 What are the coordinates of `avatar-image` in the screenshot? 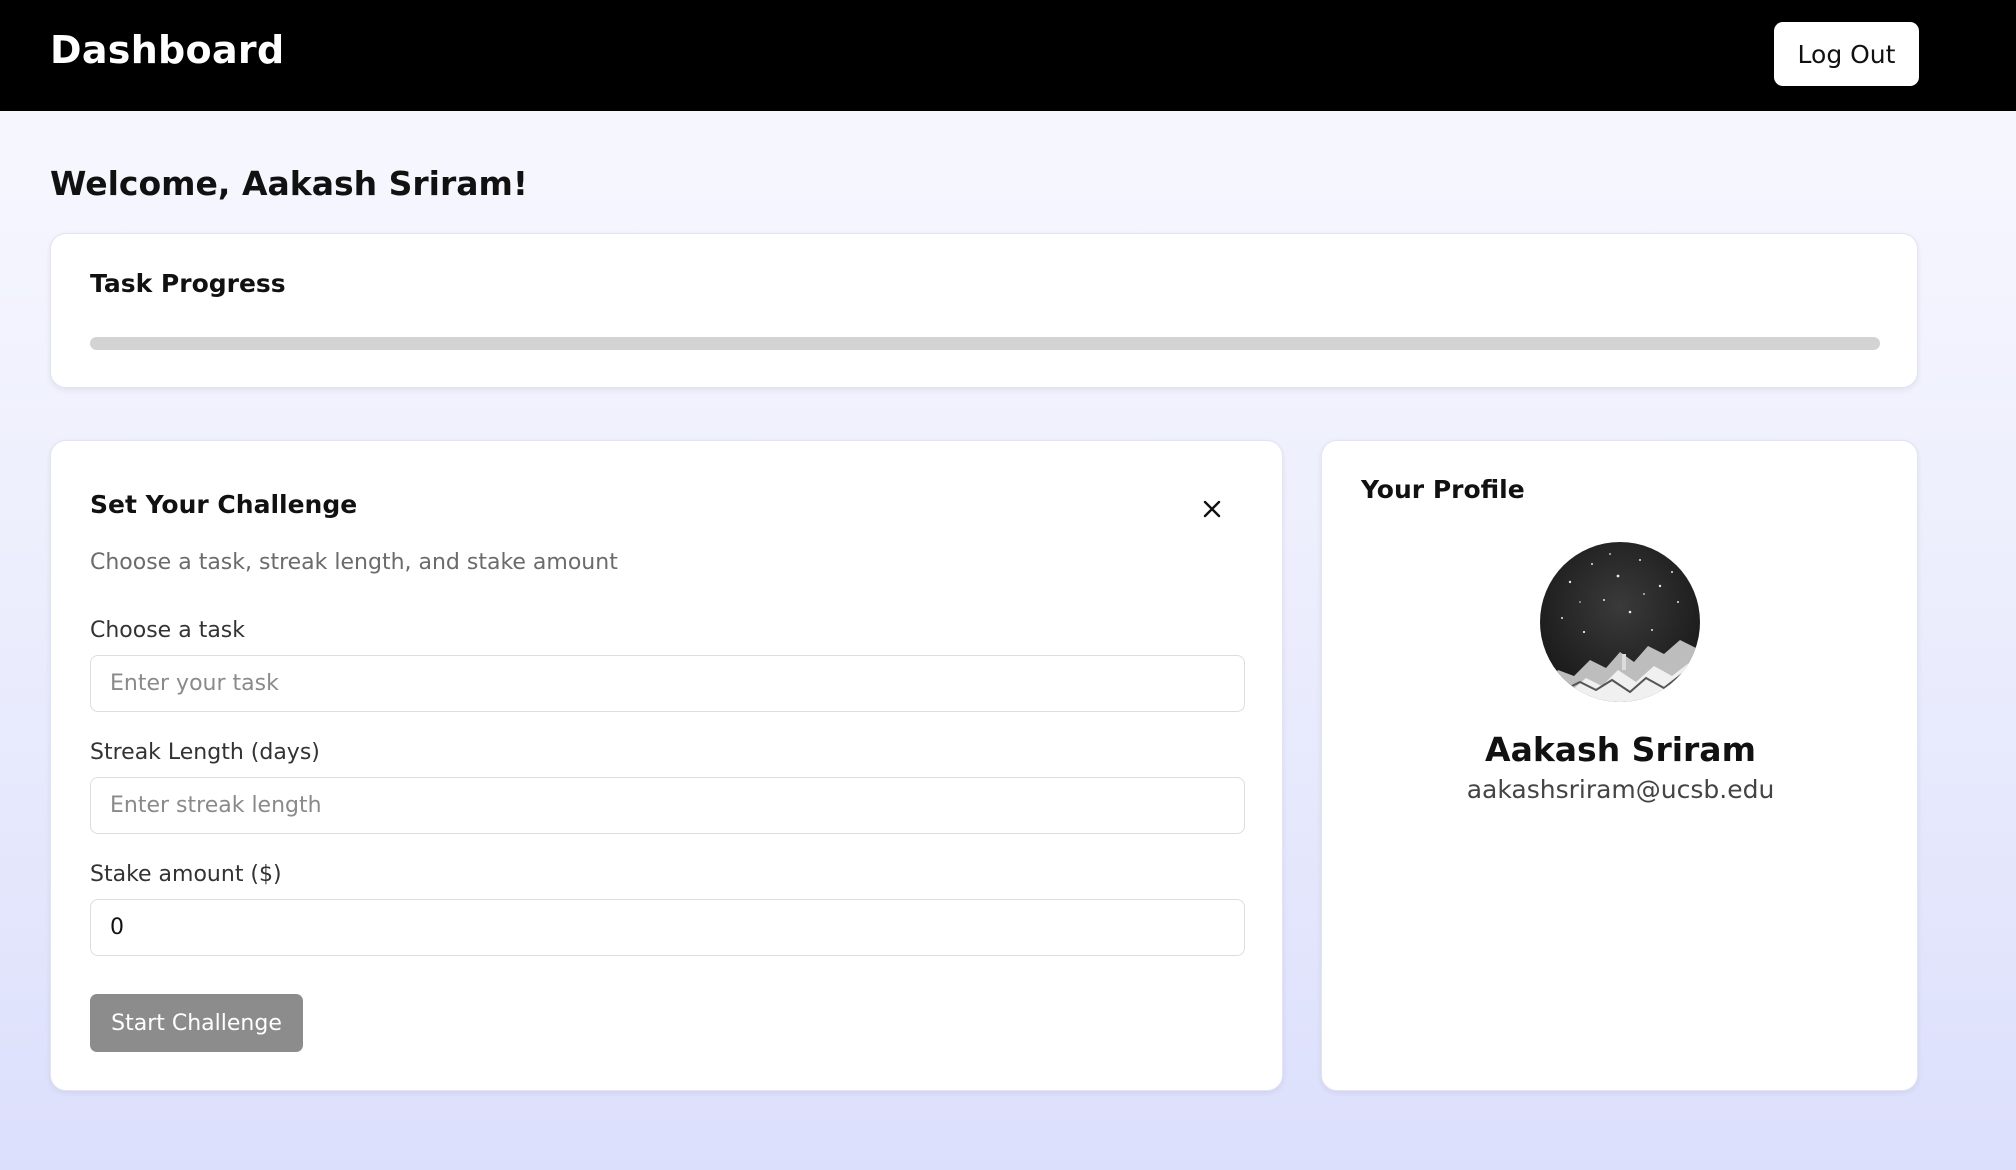 It's located at (1620, 622).